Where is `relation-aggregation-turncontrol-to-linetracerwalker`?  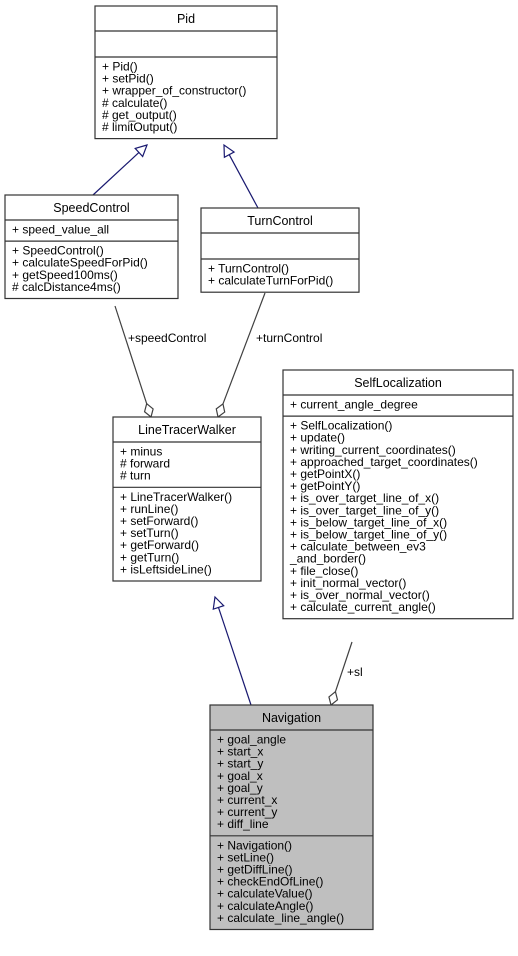
relation-aggregation-turncontrol-to-linetracerwalker is located at coordinates (240, 355).